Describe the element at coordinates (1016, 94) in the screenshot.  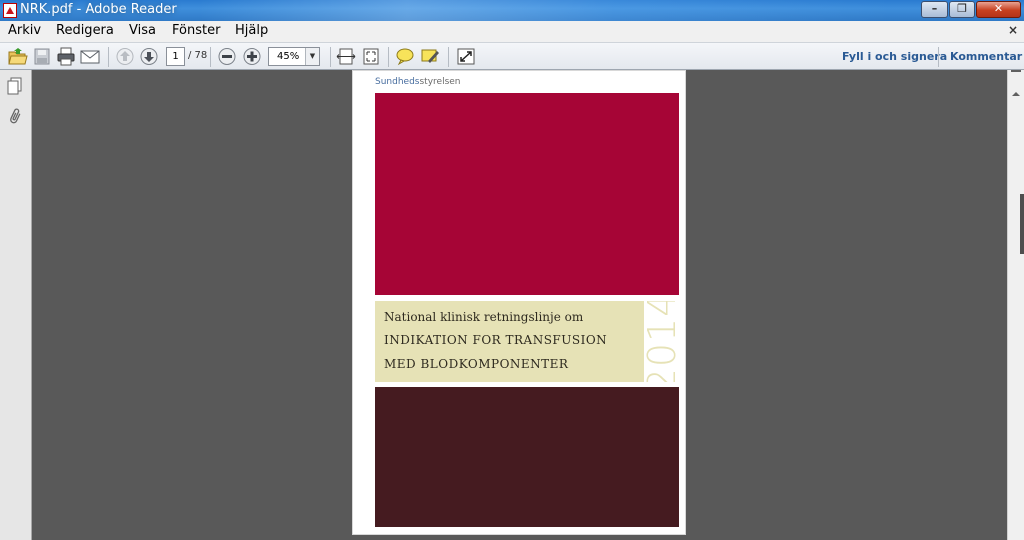
I see `scroll-up-icon` at that location.